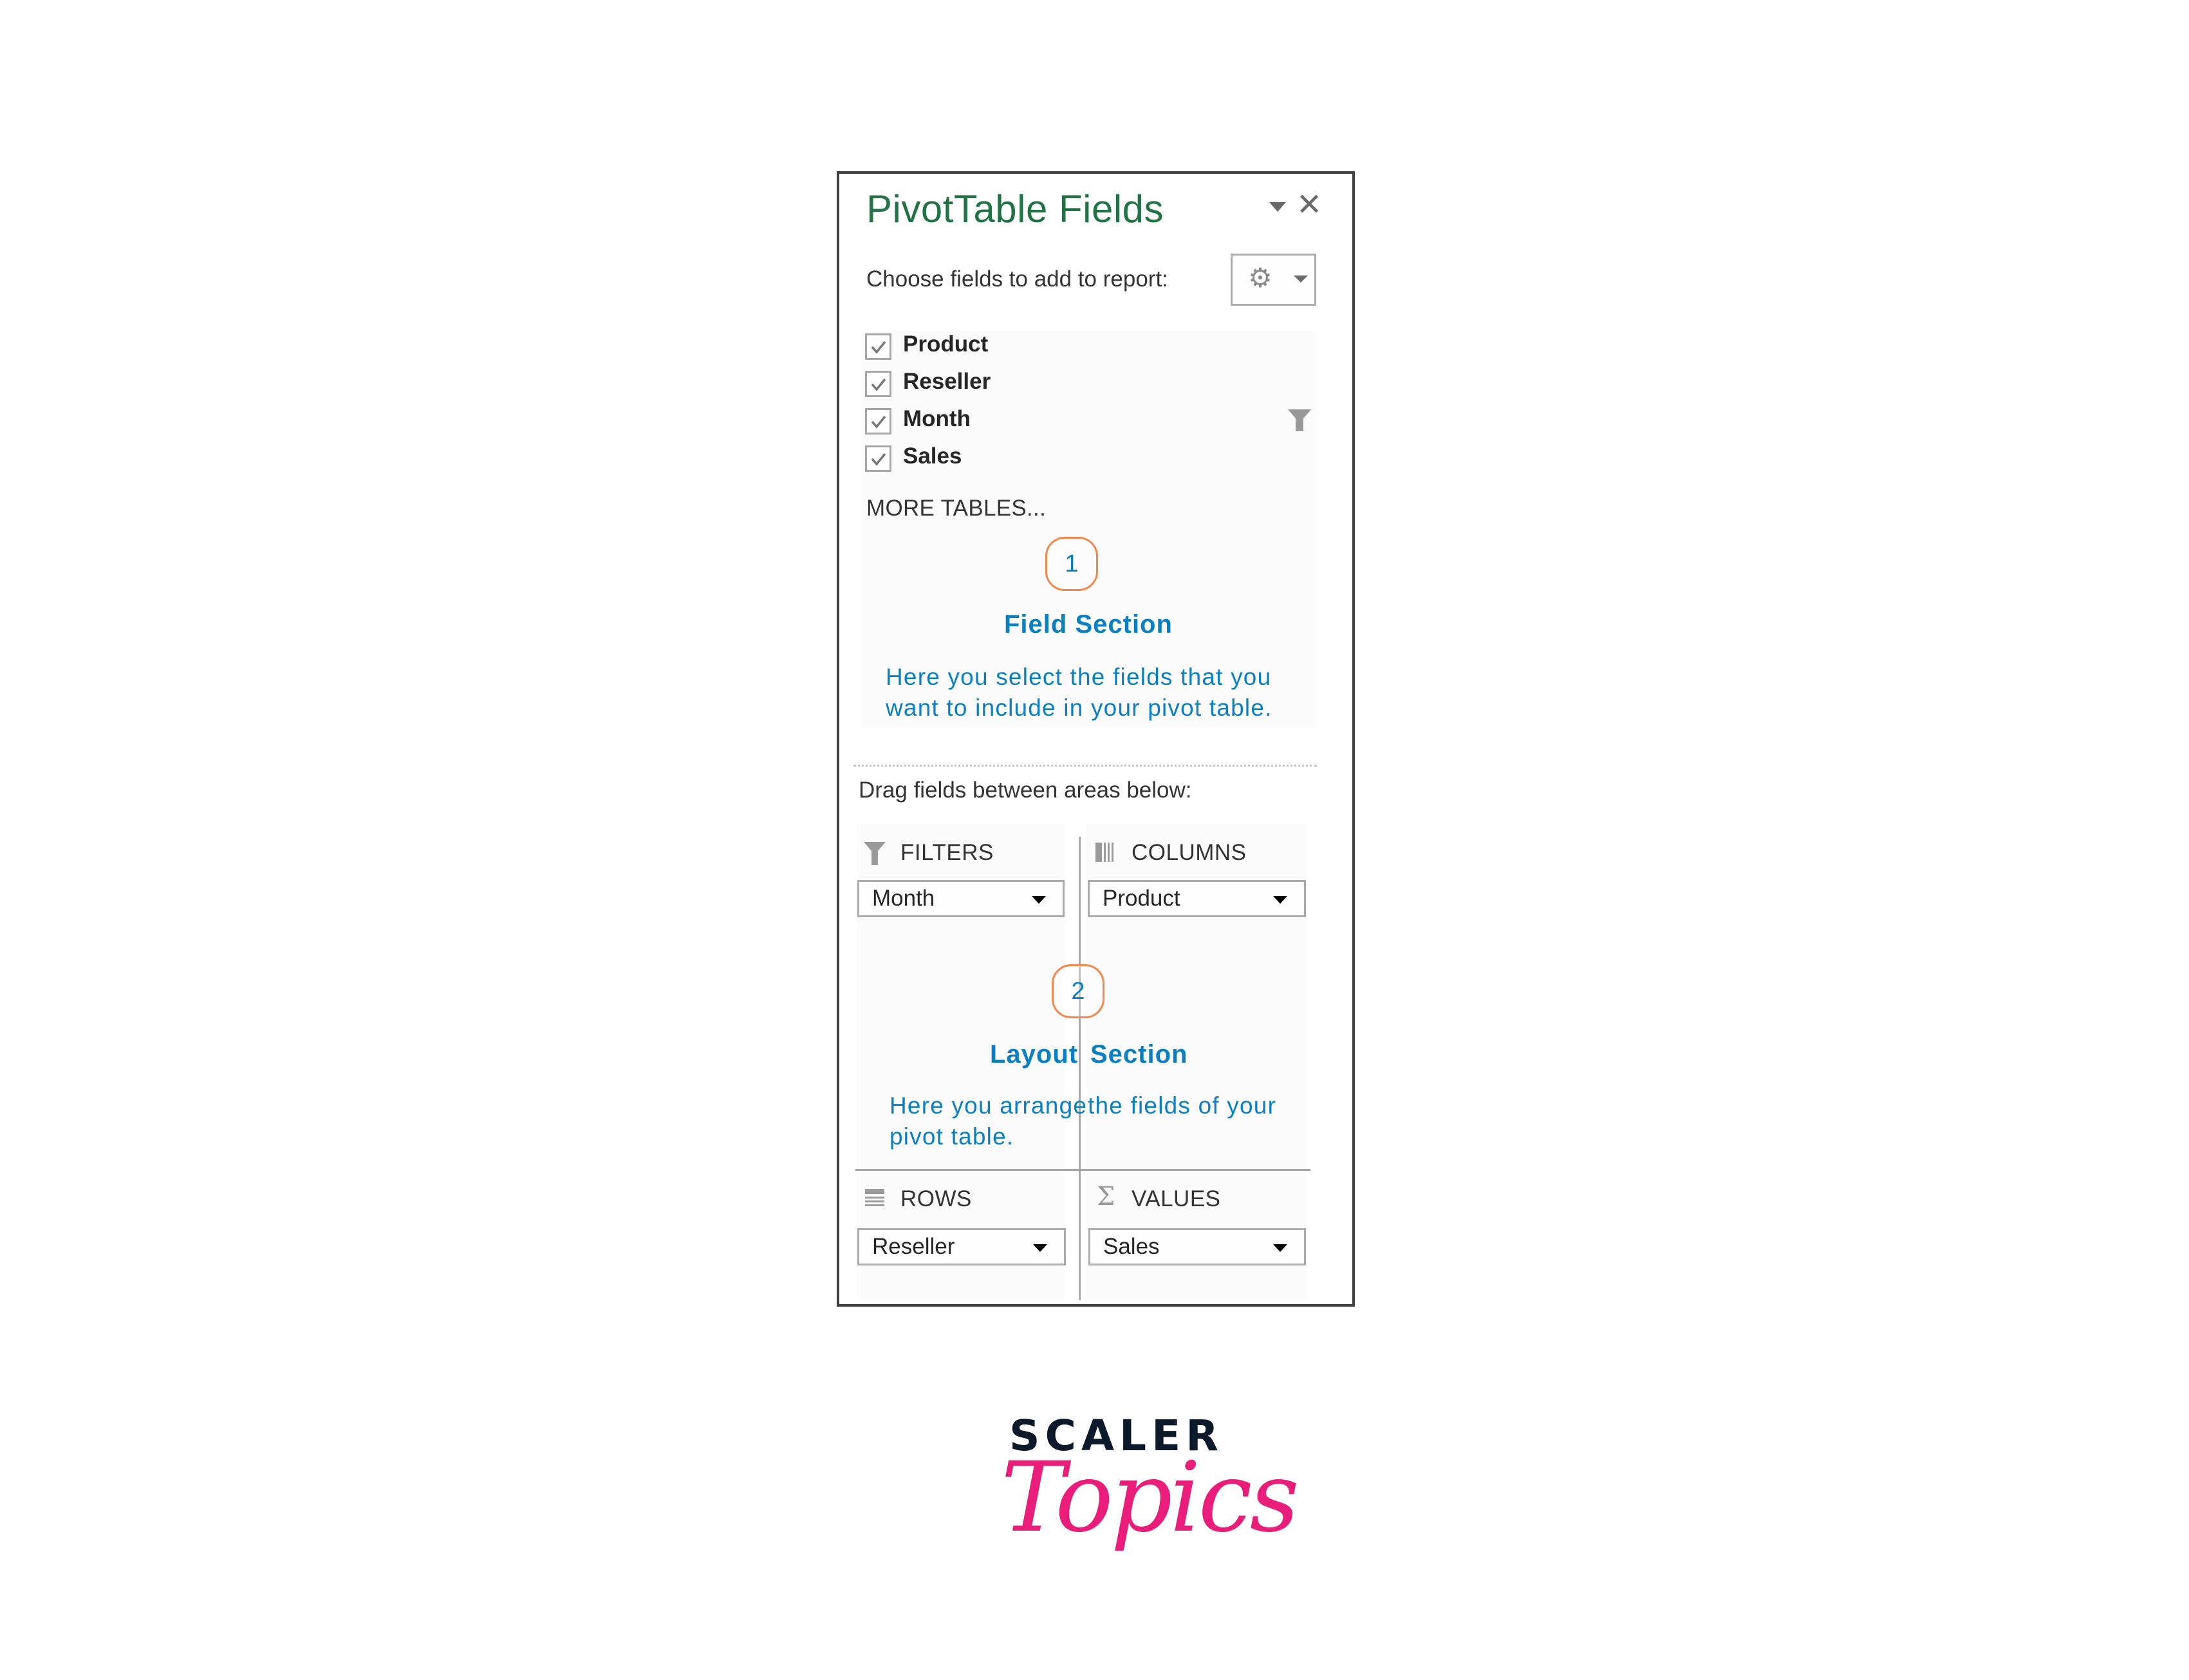 This screenshot has height=1680, width=2189. I want to click on dropdown-value: Month, so click(903, 898).